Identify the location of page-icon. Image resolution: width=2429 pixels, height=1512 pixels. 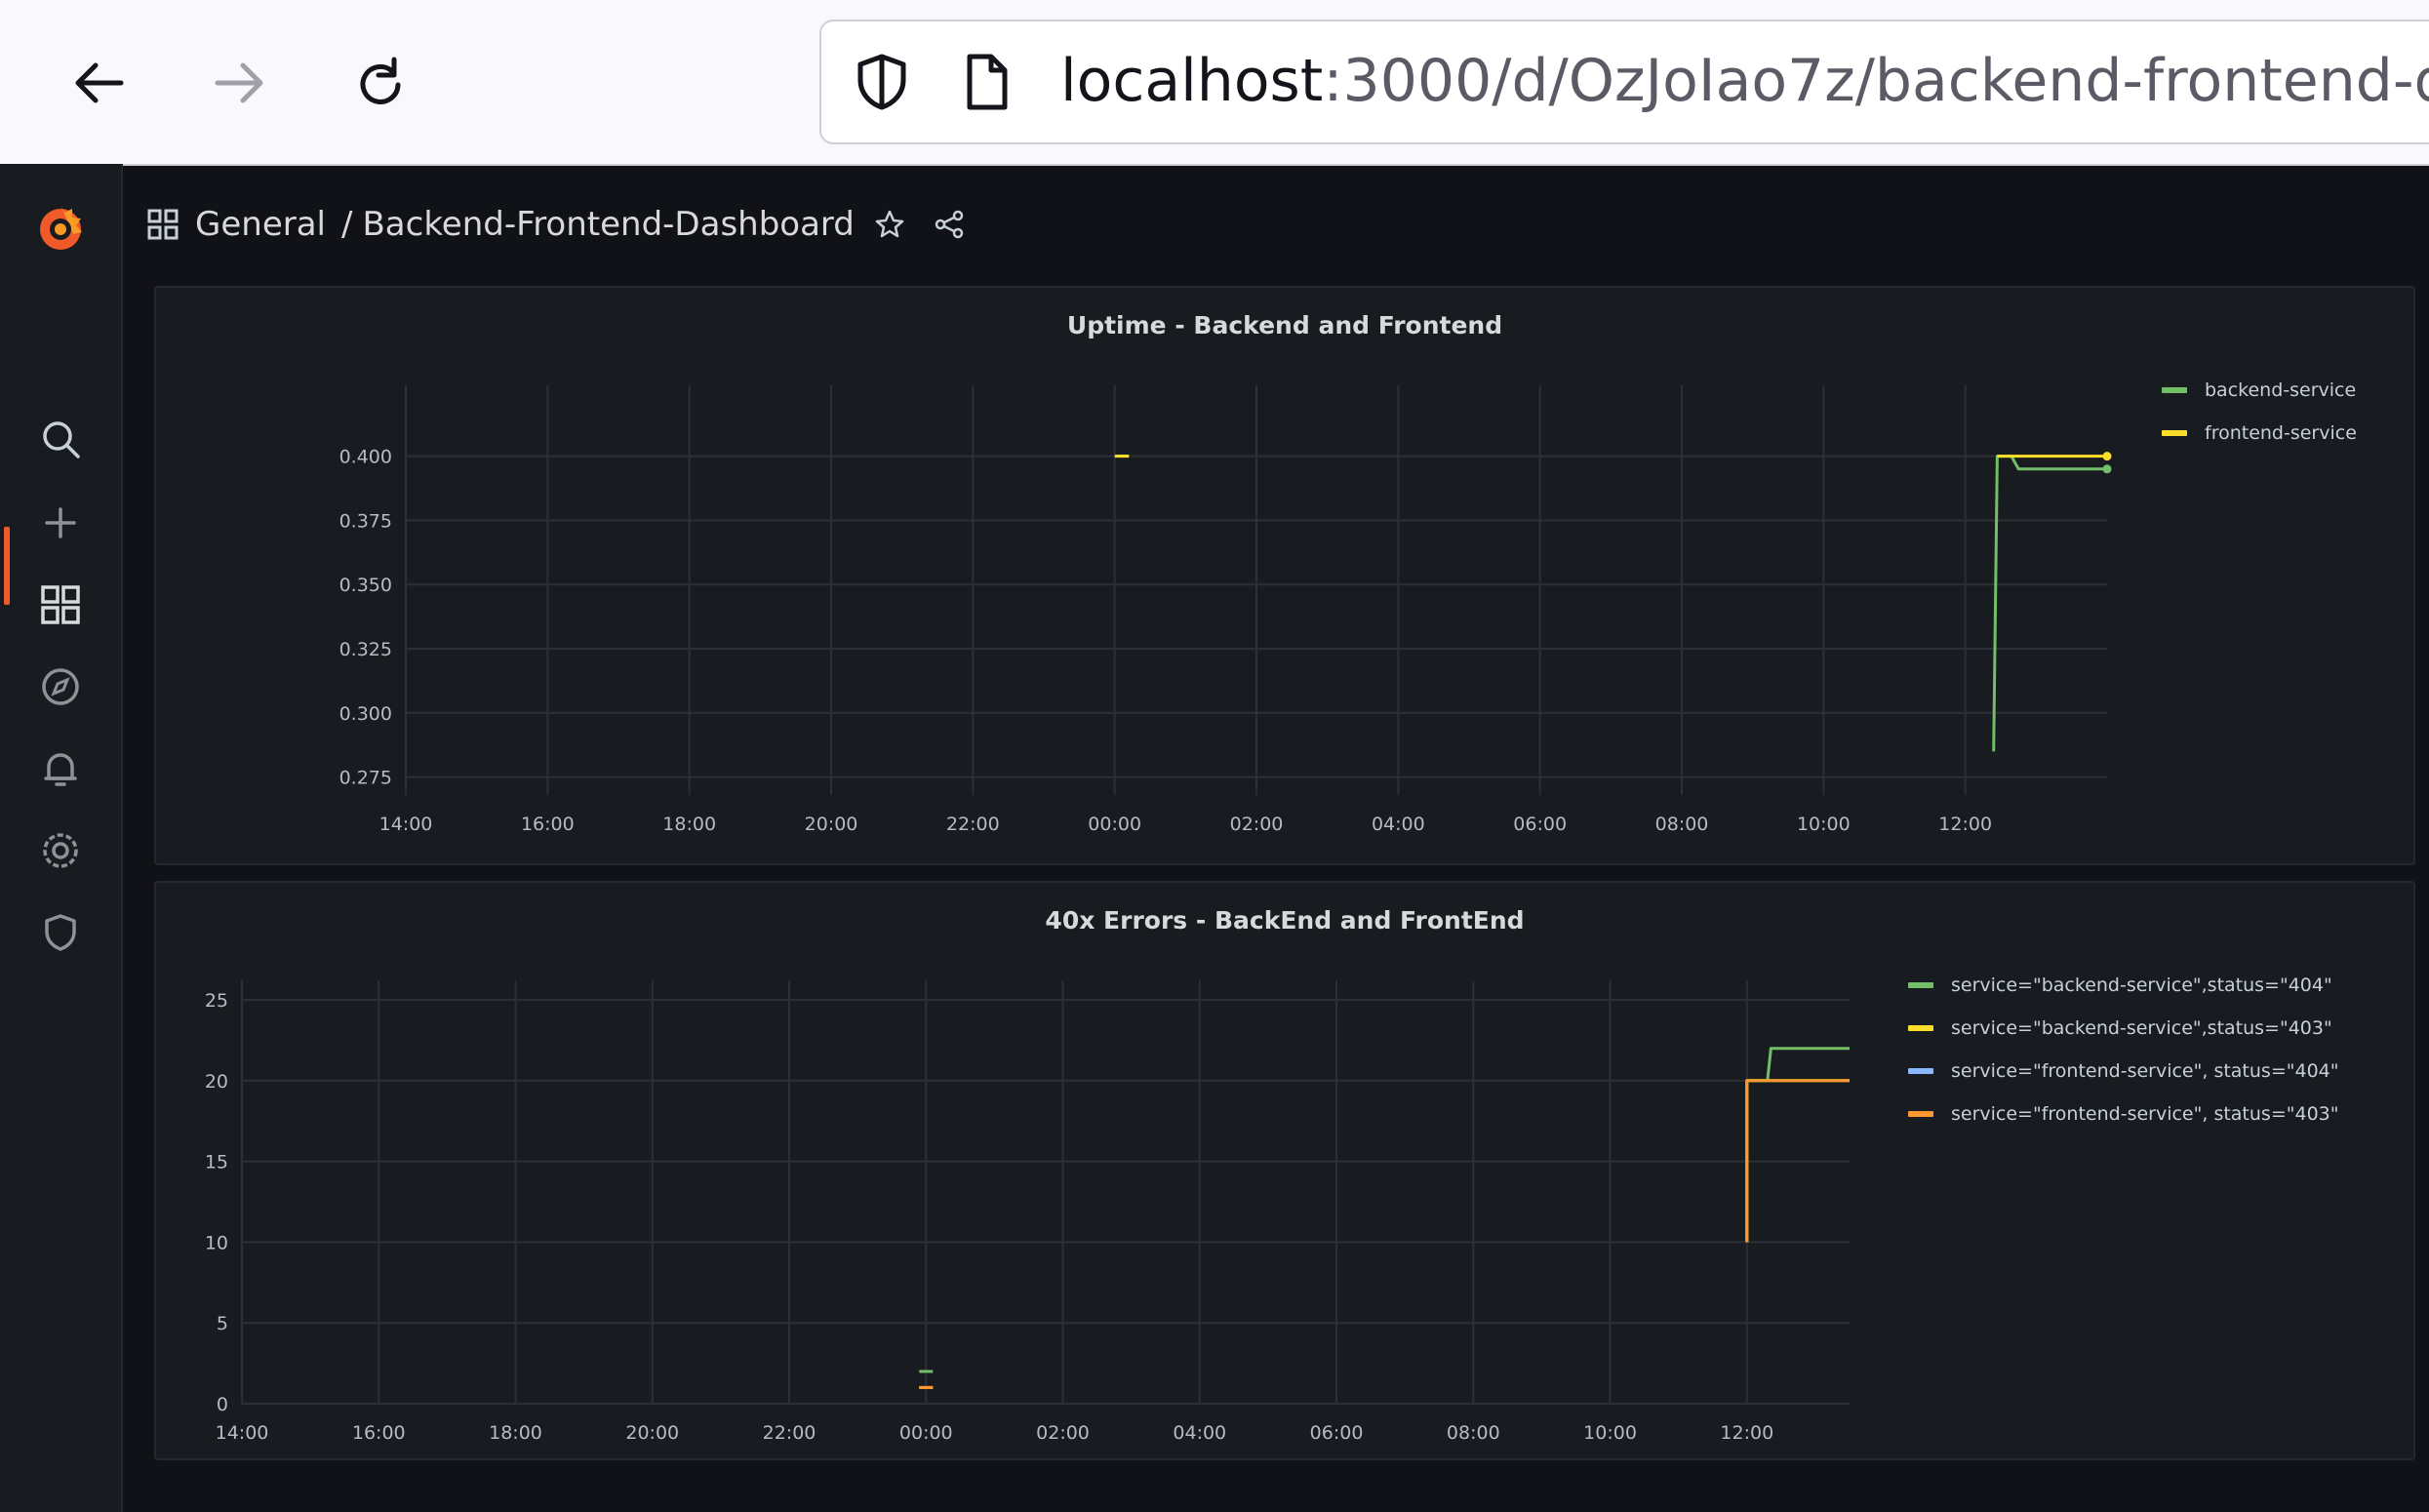
(987, 84).